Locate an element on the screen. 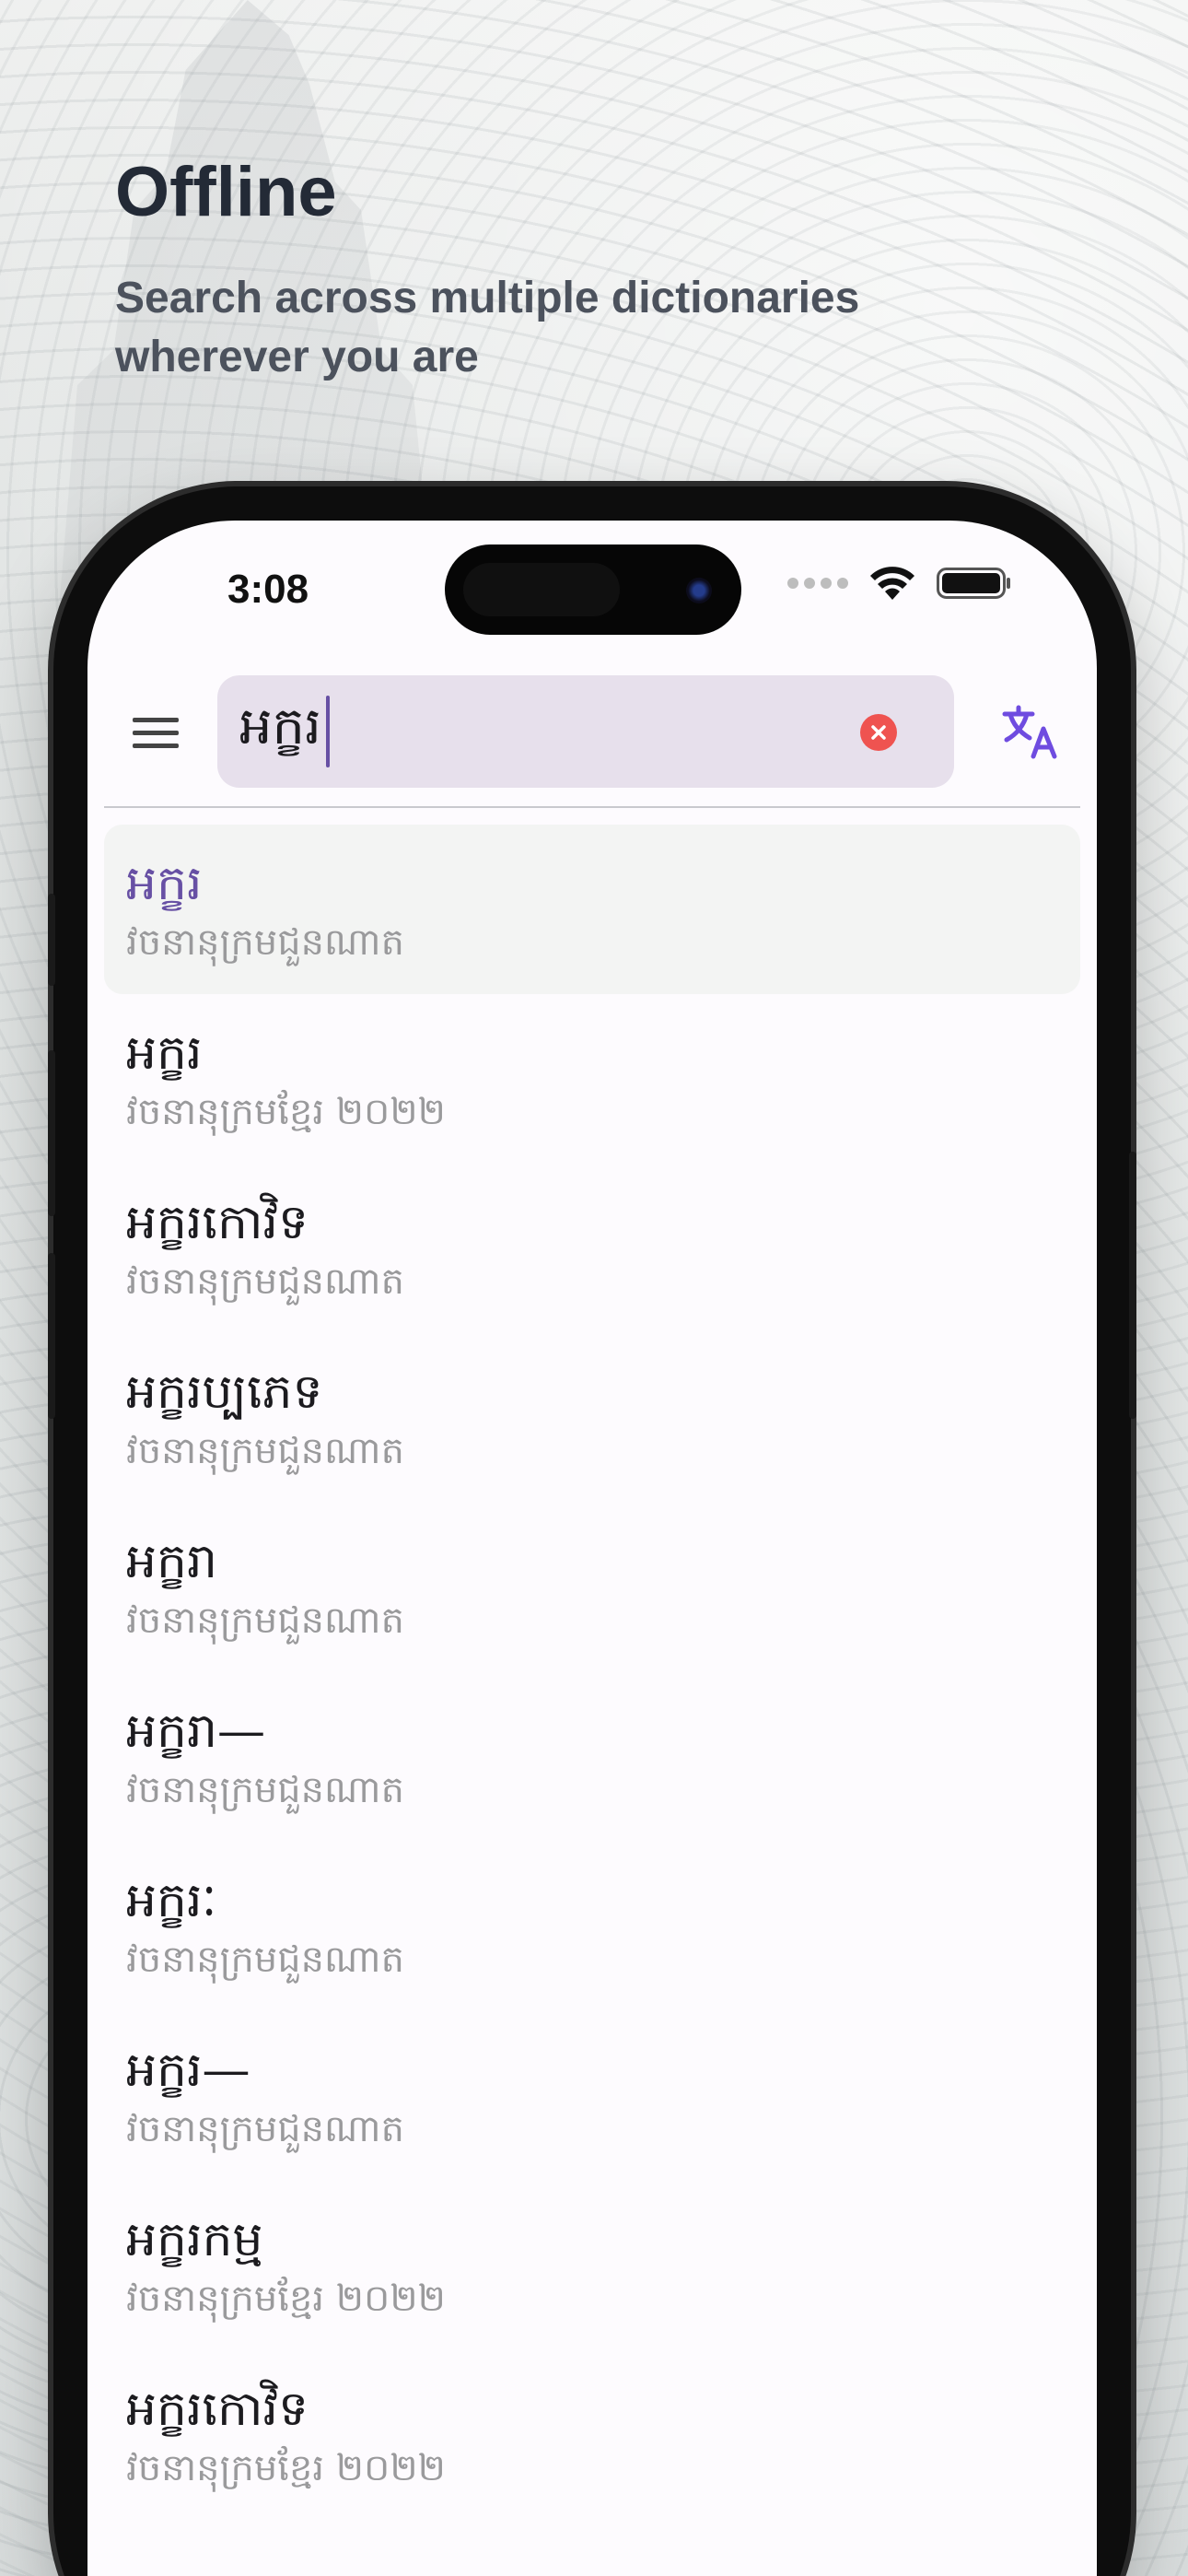 Image resolution: width=1188 pixels, height=2576 pixels. dynamic-island is located at coordinates (593, 589).